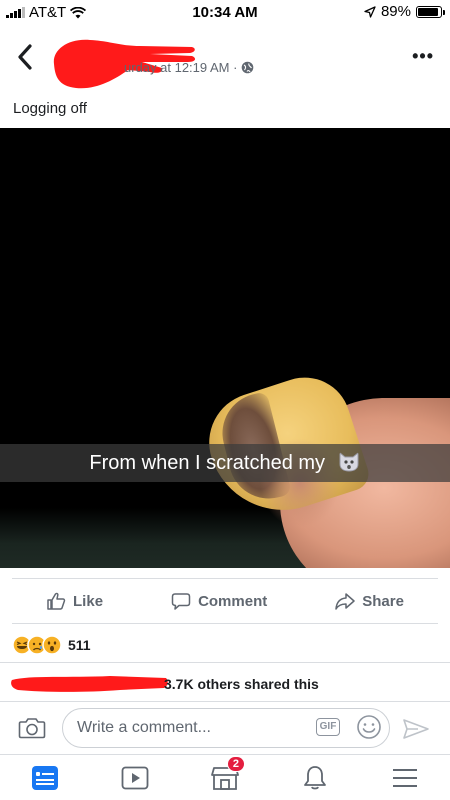 The height and width of the screenshot is (800, 450). I want to click on wow-icon, so click(52, 645).